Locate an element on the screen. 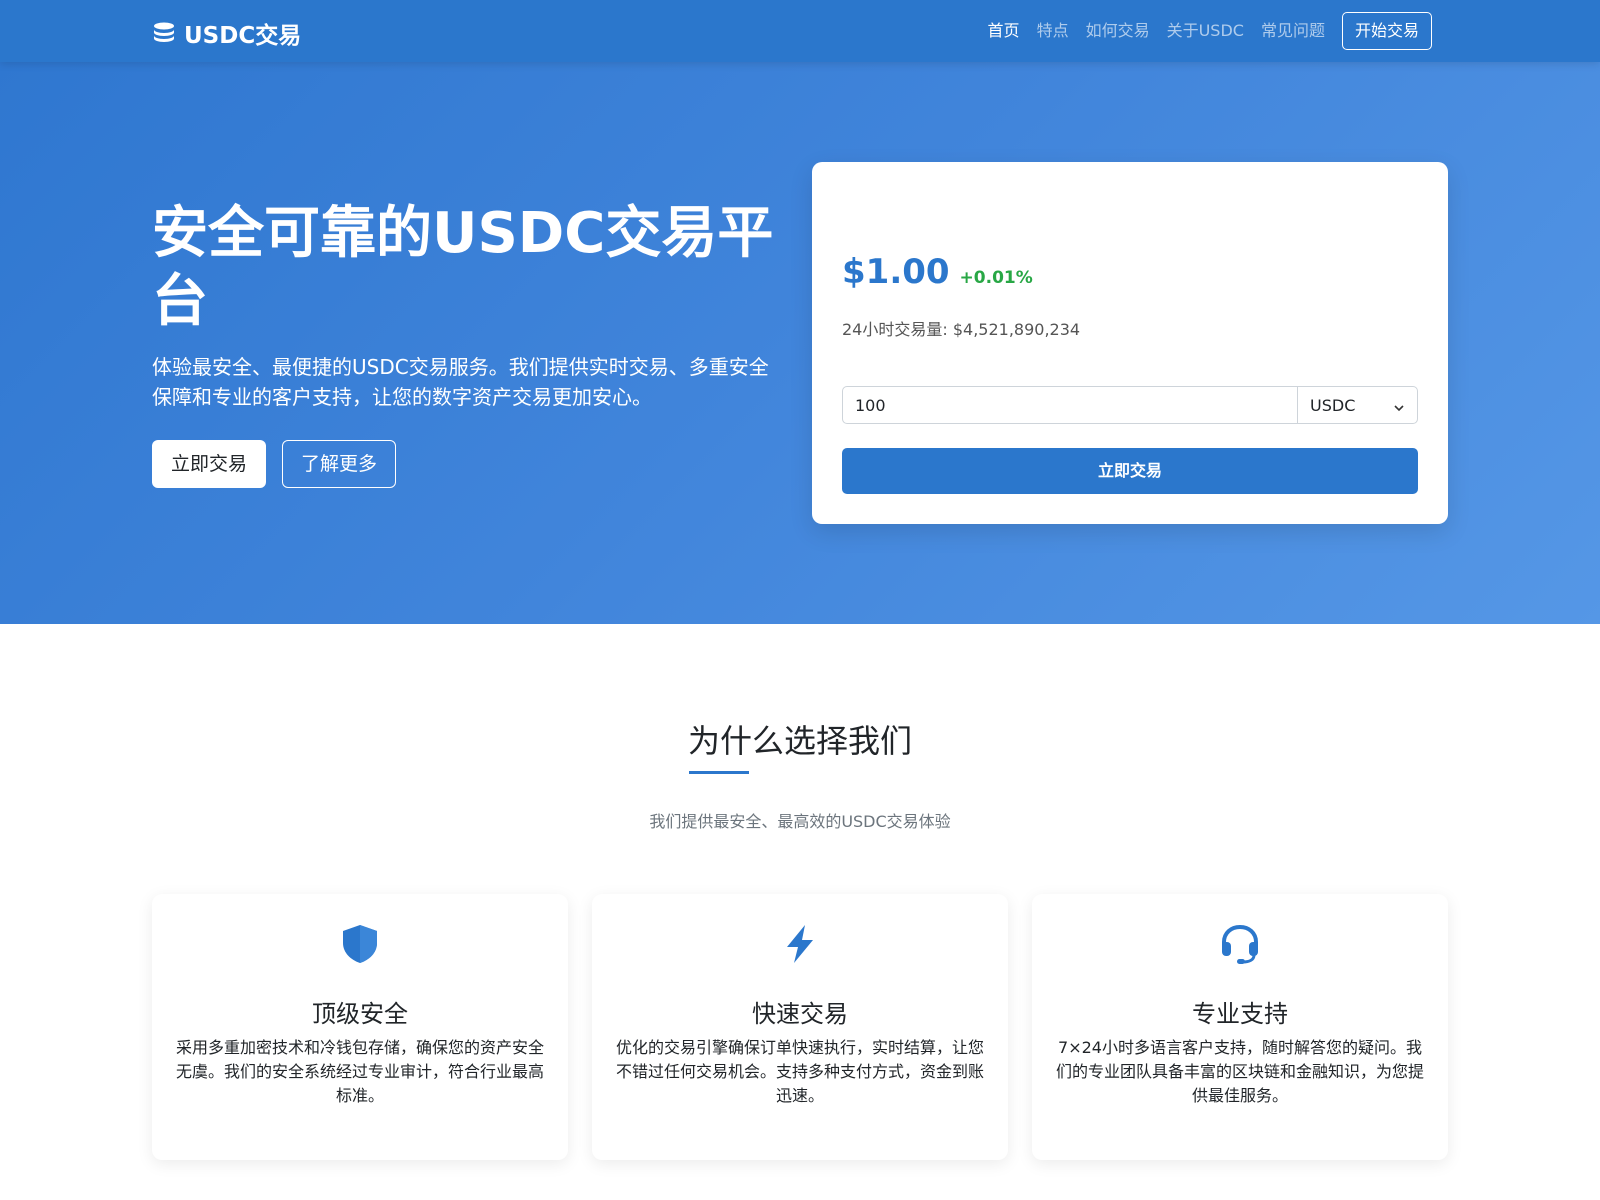 The image size is (1600, 1200). trade-now-button: 立即交易 is located at coordinates (209, 464).